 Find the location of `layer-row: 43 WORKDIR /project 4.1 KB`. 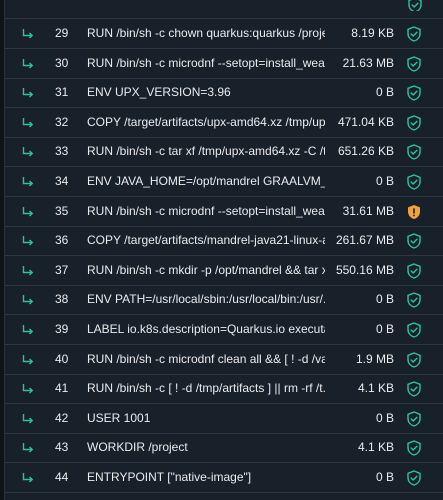

layer-row: 43 WORKDIR /project 4.1 KB is located at coordinates (224, 448).